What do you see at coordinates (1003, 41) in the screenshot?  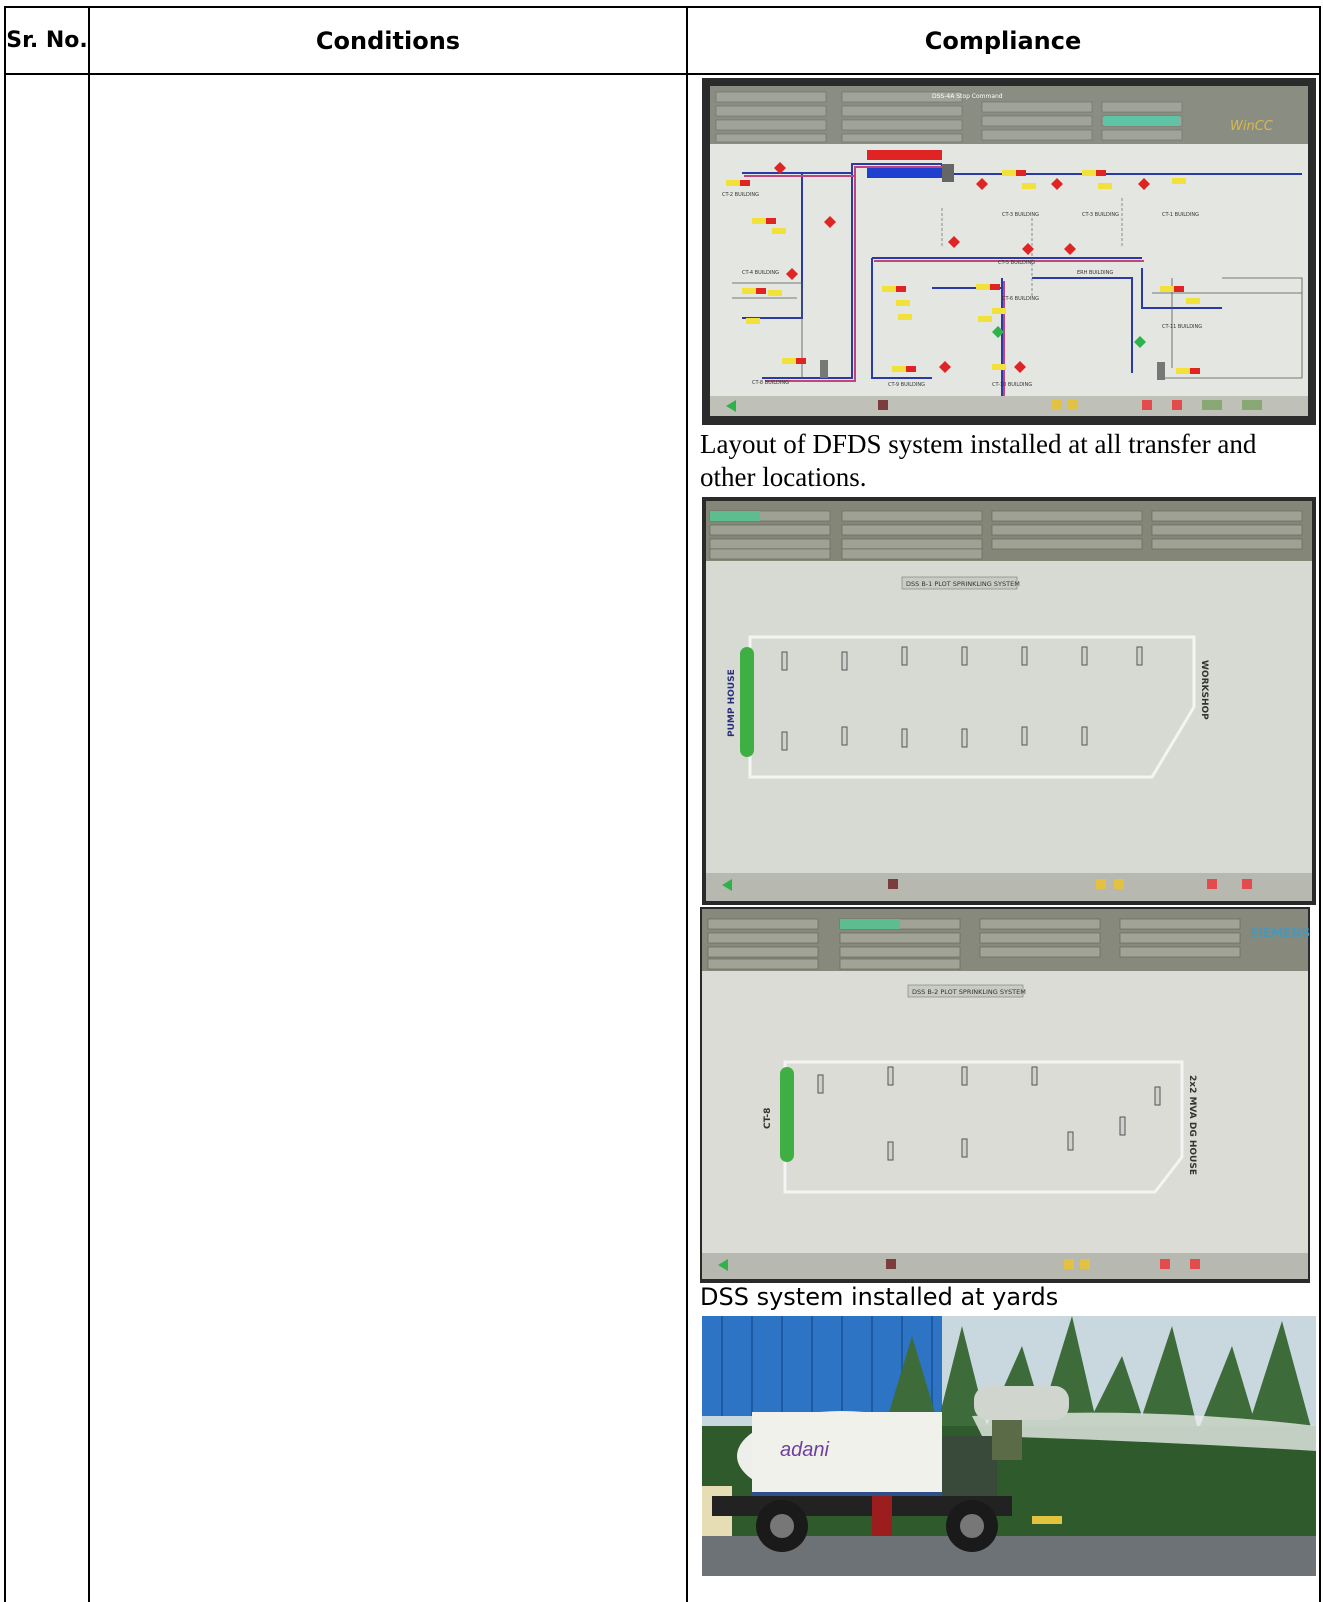 I see `header-compliance: Compliance` at bounding box center [1003, 41].